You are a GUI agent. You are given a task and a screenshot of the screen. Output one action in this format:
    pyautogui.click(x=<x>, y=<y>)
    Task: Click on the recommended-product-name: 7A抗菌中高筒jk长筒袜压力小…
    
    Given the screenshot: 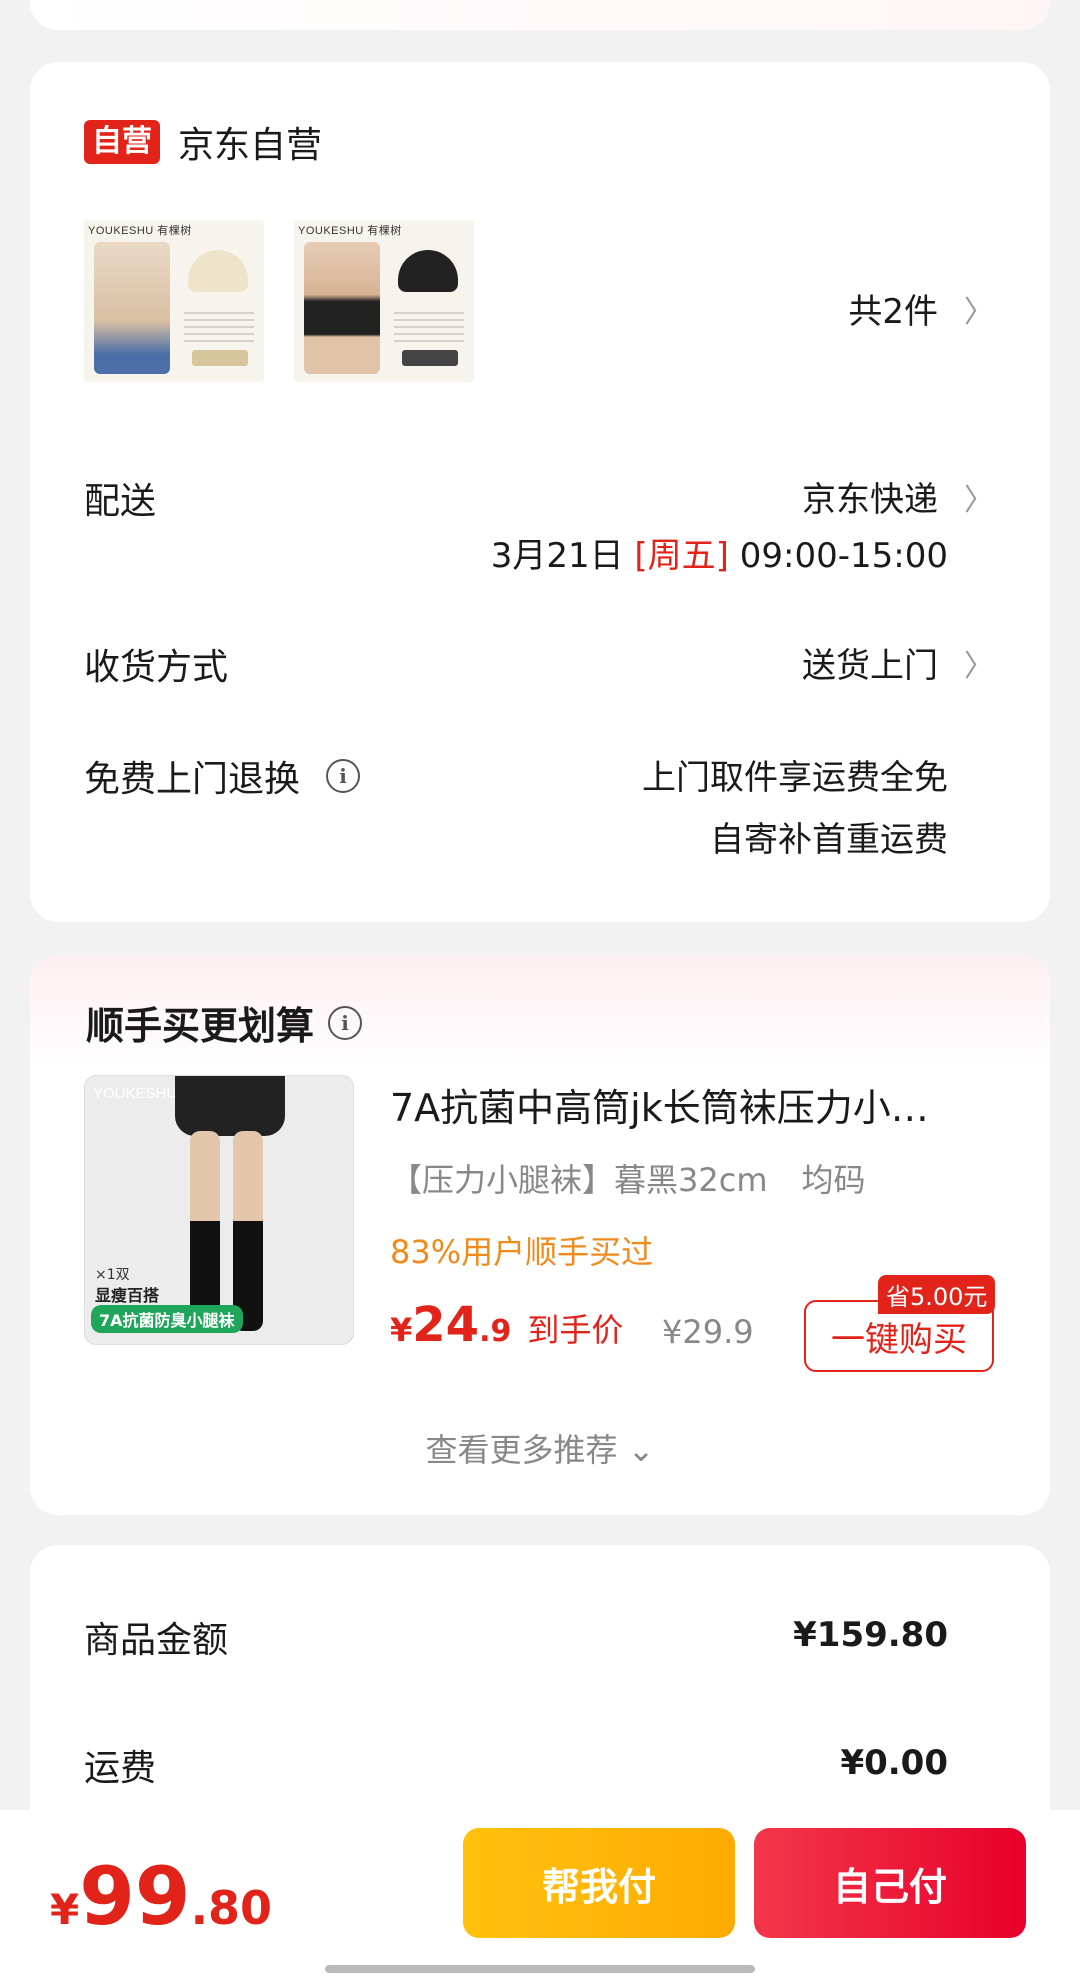 What is the action you would take?
    pyautogui.click(x=700, y=1104)
    